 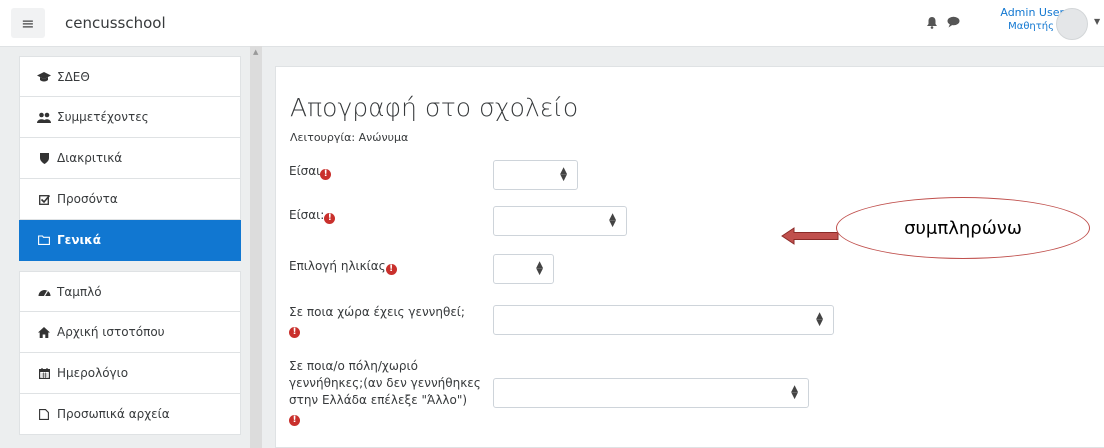 I want to click on page-title: Απογραφή στο σχολείο, so click(x=434, y=107).